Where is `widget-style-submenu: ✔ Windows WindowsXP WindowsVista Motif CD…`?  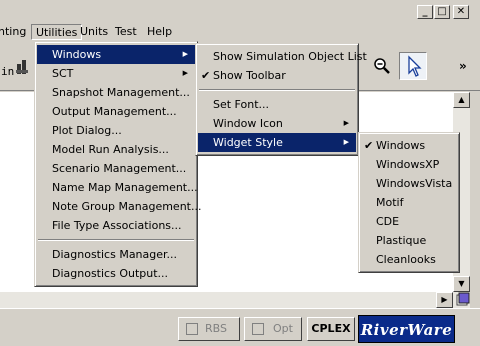
widget-style-submenu: ✔ Windows WindowsXP WindowsVista Motif CD… is located at coordinates (409, 202).